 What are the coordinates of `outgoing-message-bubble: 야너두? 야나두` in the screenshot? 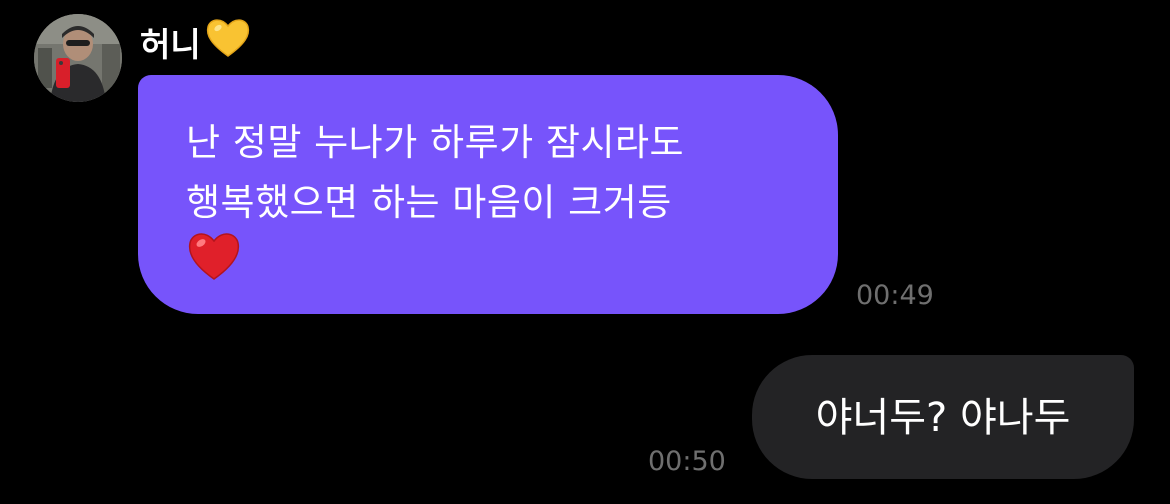 It's located at (943, 417).